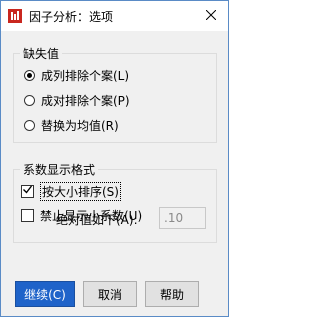 The height and width of the screenshot is (317, 320). What do you see at coordinates (15, 16) in the screenshot?
I see `app-icon` at bounding box center [15, 16].